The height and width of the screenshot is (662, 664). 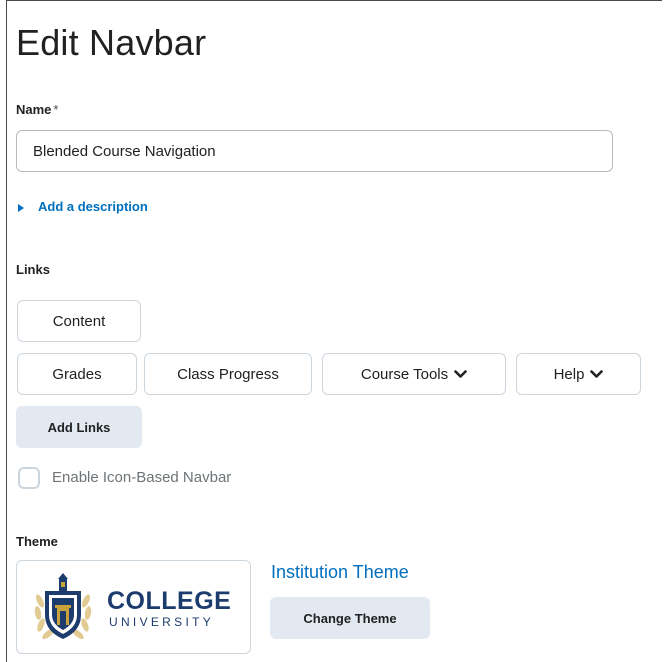 I want to click on page-title: Edit Navbar, so click(x=111, y=42).